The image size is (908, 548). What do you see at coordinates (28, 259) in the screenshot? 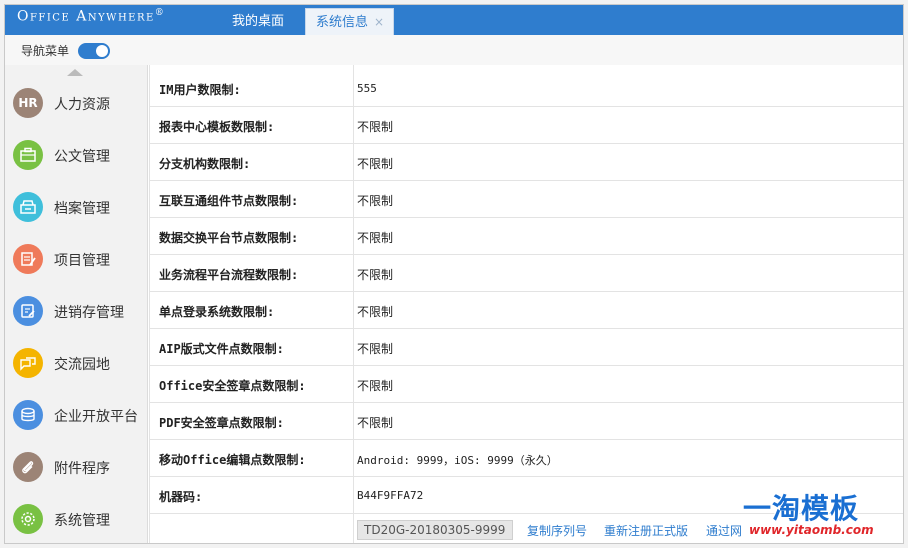
I see `project-icon` at bounding box center [28, 259].